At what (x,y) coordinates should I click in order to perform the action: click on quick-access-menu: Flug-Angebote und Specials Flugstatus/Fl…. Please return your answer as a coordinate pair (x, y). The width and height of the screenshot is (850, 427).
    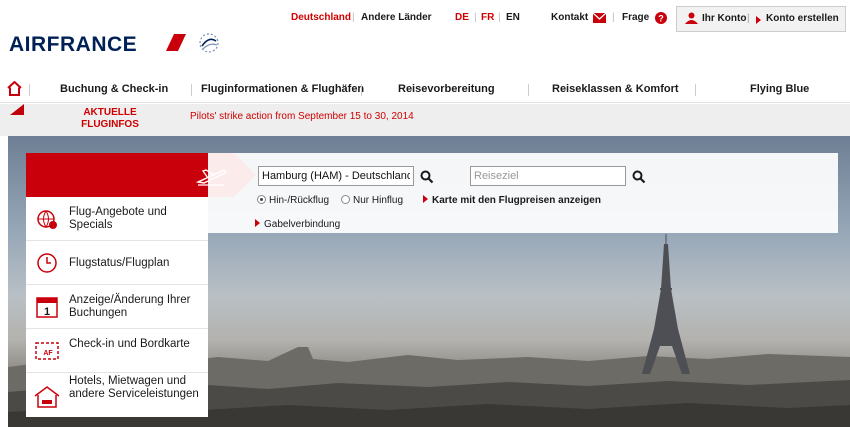
    Looking at the image, I should click on (117, 307).